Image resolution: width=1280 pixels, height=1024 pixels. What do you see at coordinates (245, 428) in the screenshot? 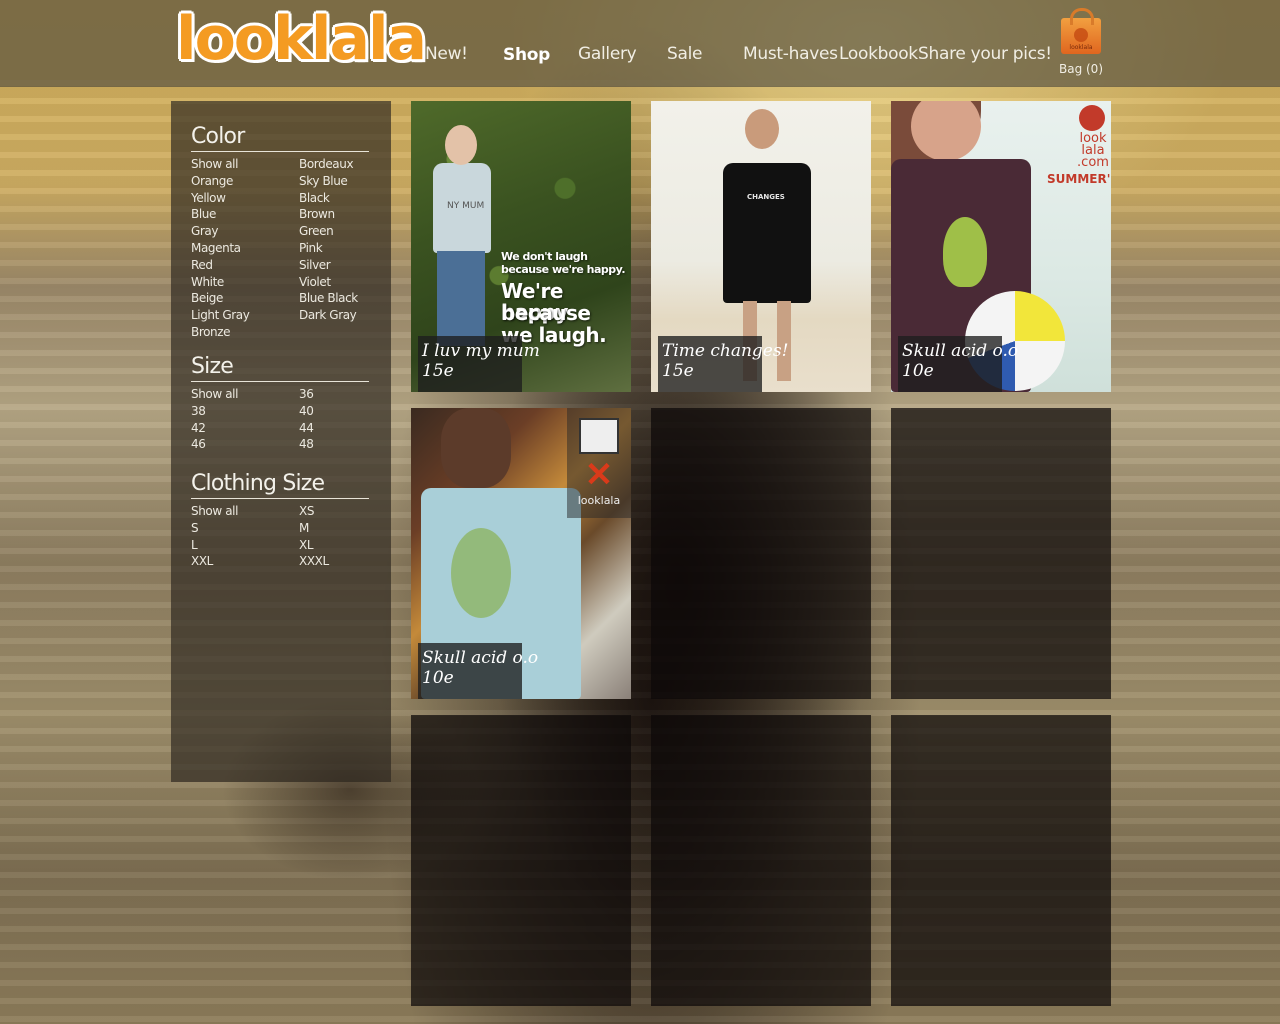
I see `size-filter-option: 42` at bounding box center [245, 428].